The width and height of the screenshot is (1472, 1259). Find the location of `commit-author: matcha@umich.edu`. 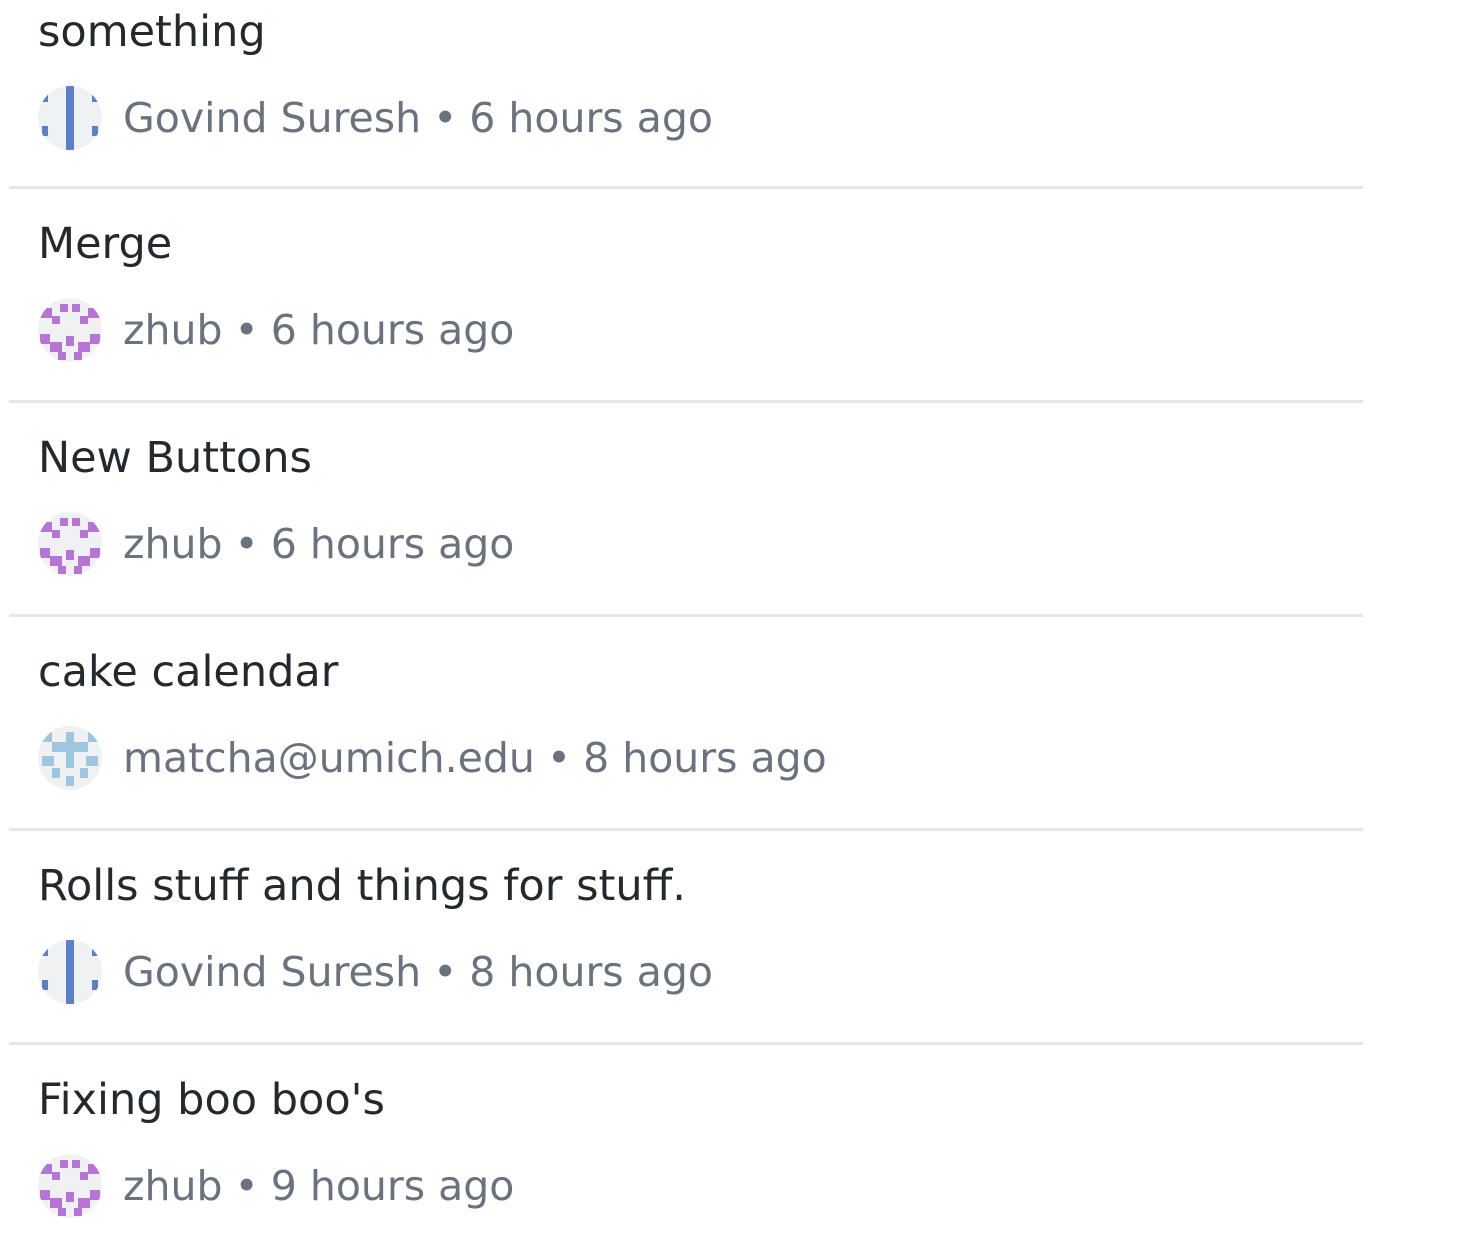

commit-author: matcha@umich.edu is located at coordinates (329, 758).